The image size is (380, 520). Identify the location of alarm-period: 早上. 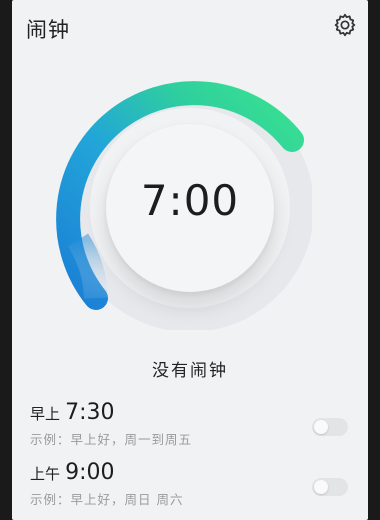
(45, 414).